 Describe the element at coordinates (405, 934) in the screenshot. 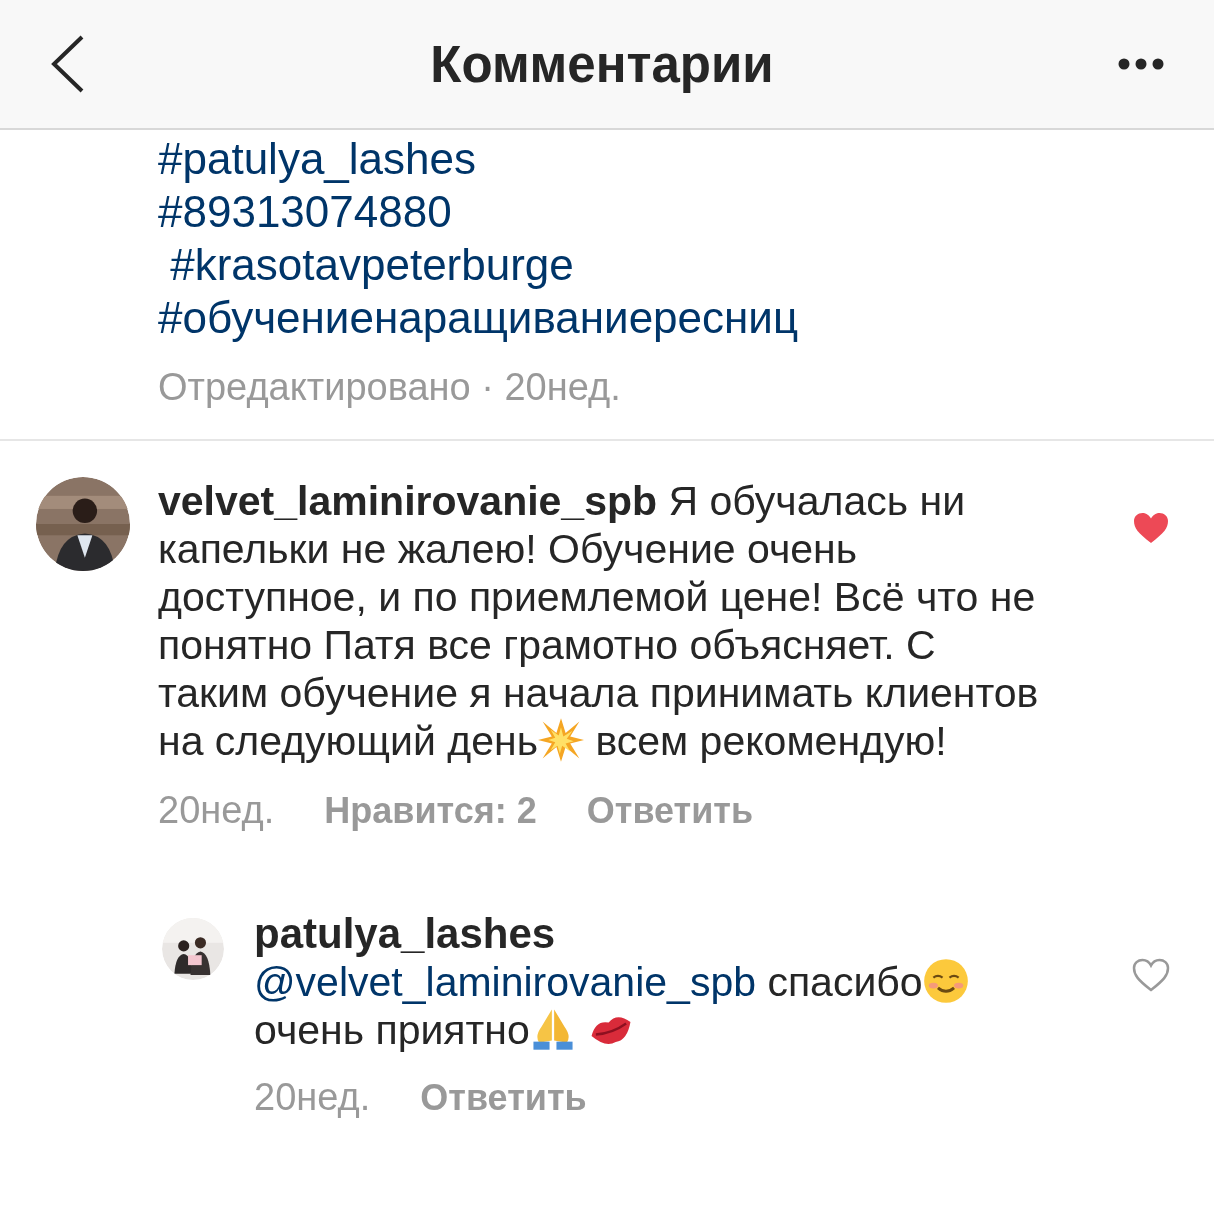

I see `username-link: patulya_lashes` at that location.